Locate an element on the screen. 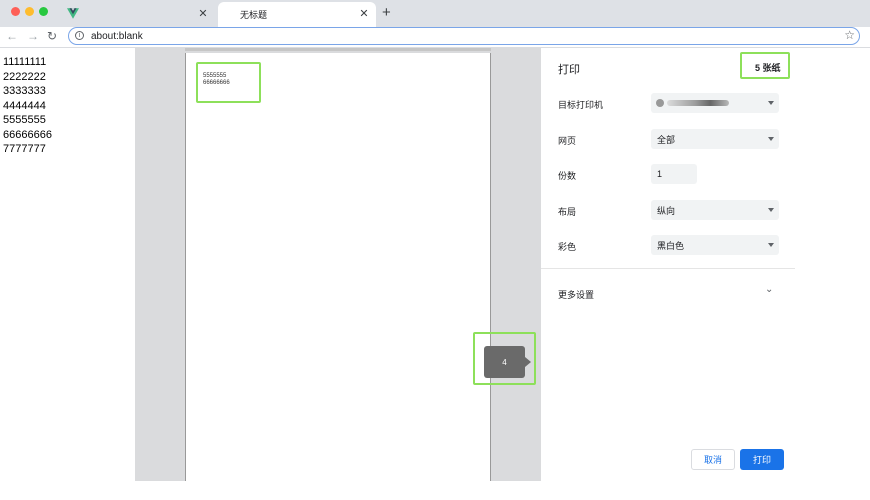  copies-input: 1 is located at coordinates (674, 174).